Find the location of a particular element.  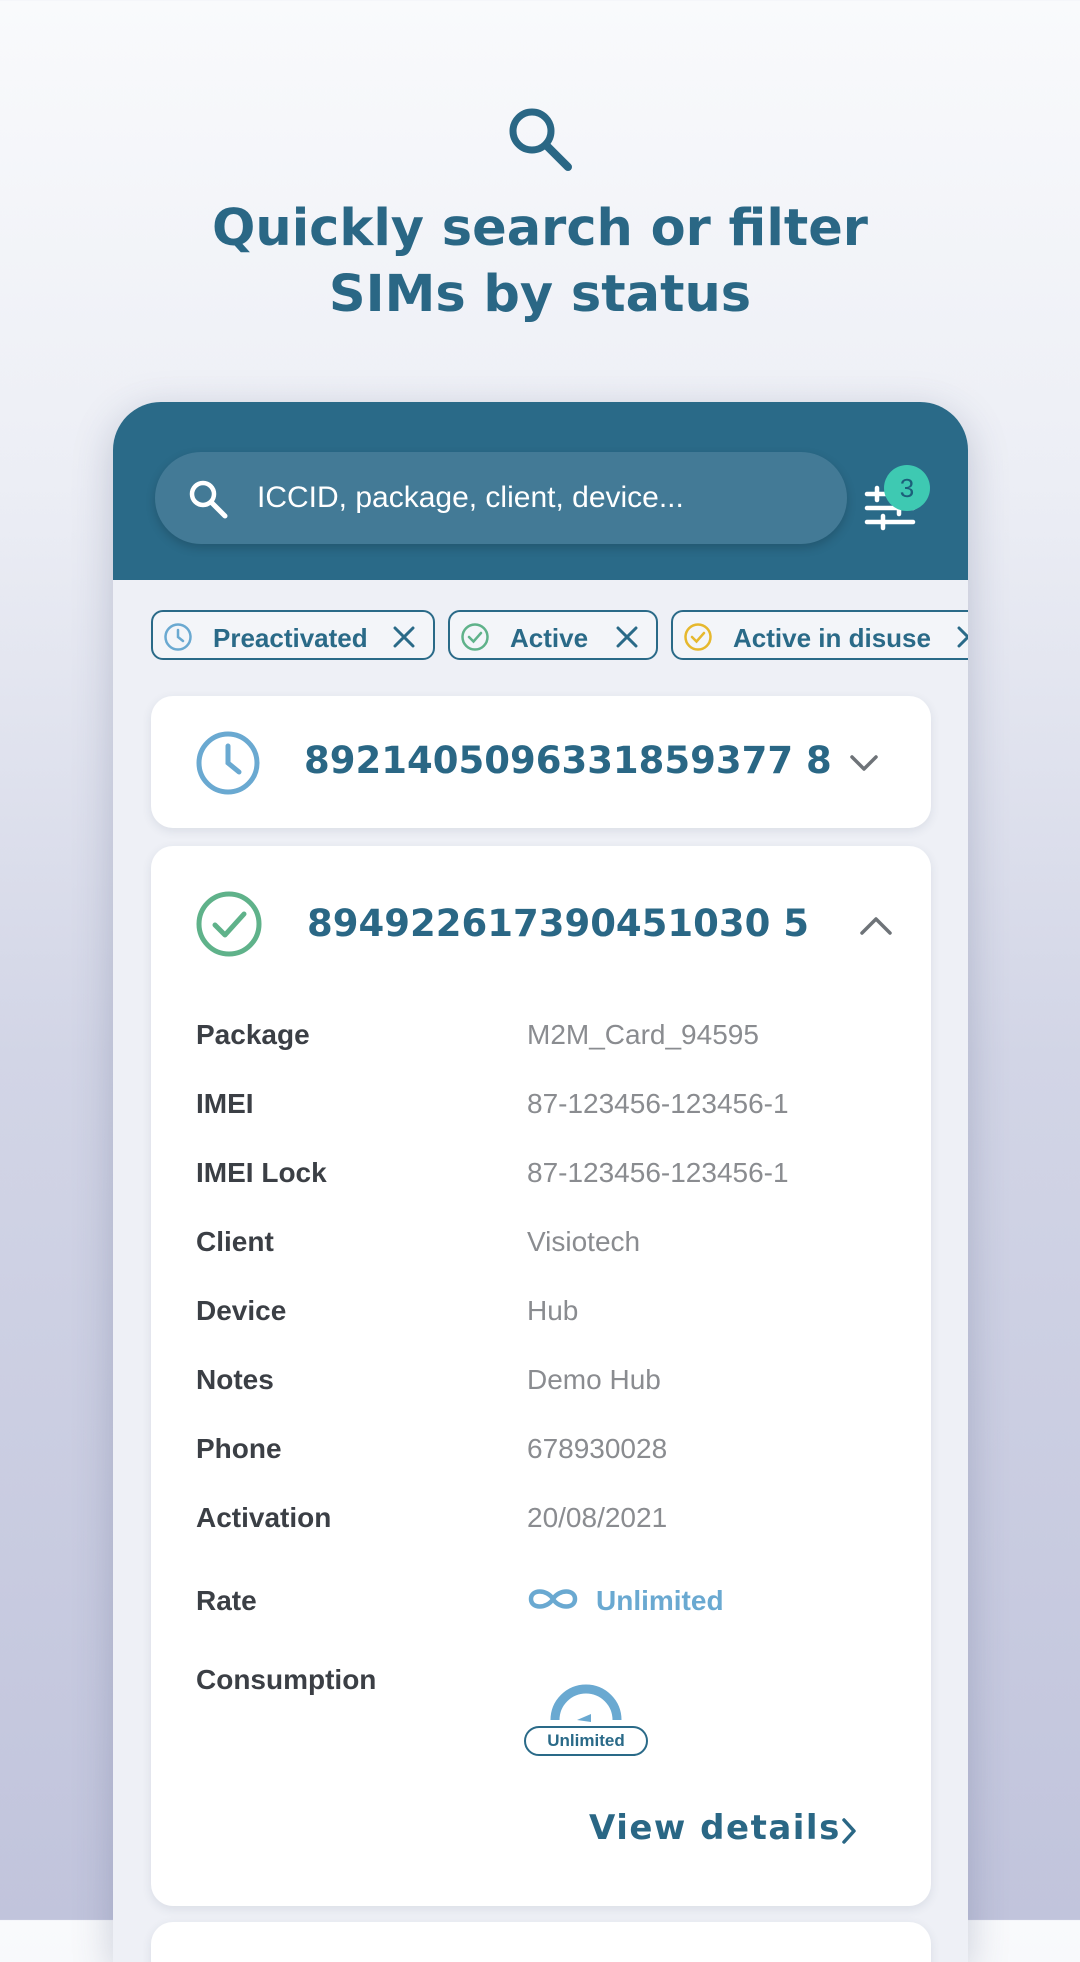

detail-value-client: Visiotech is located at coordinates (584, 1241).